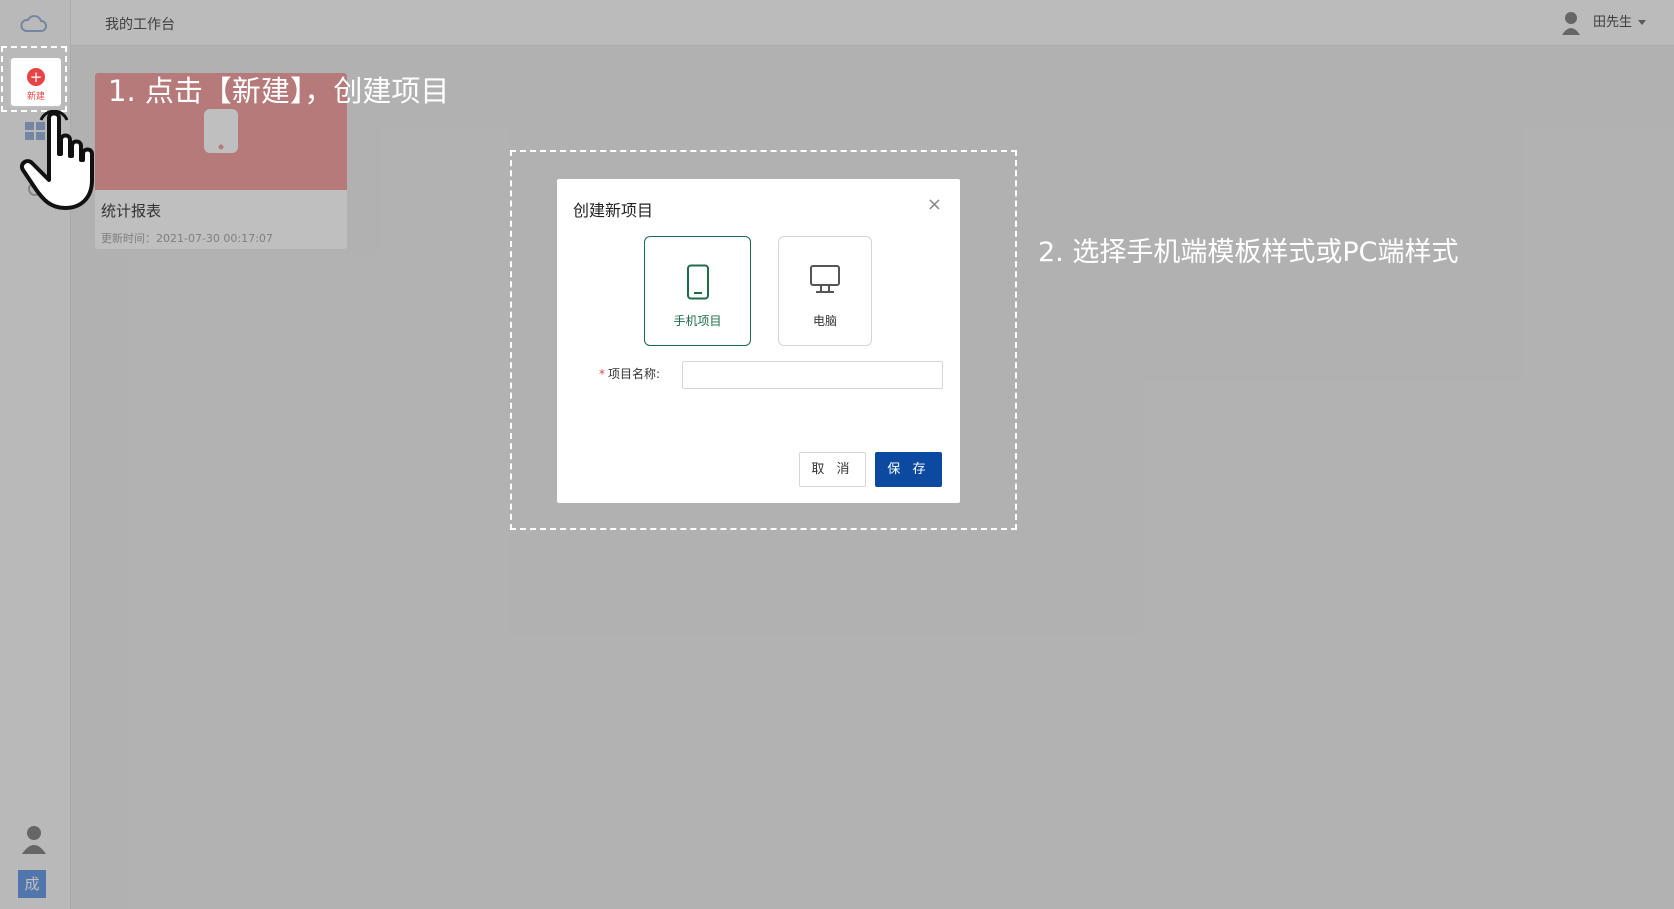 This screenshot has width=1674, height=909. I want to click on option-phone-label: 手机项目, so click(697, 321).